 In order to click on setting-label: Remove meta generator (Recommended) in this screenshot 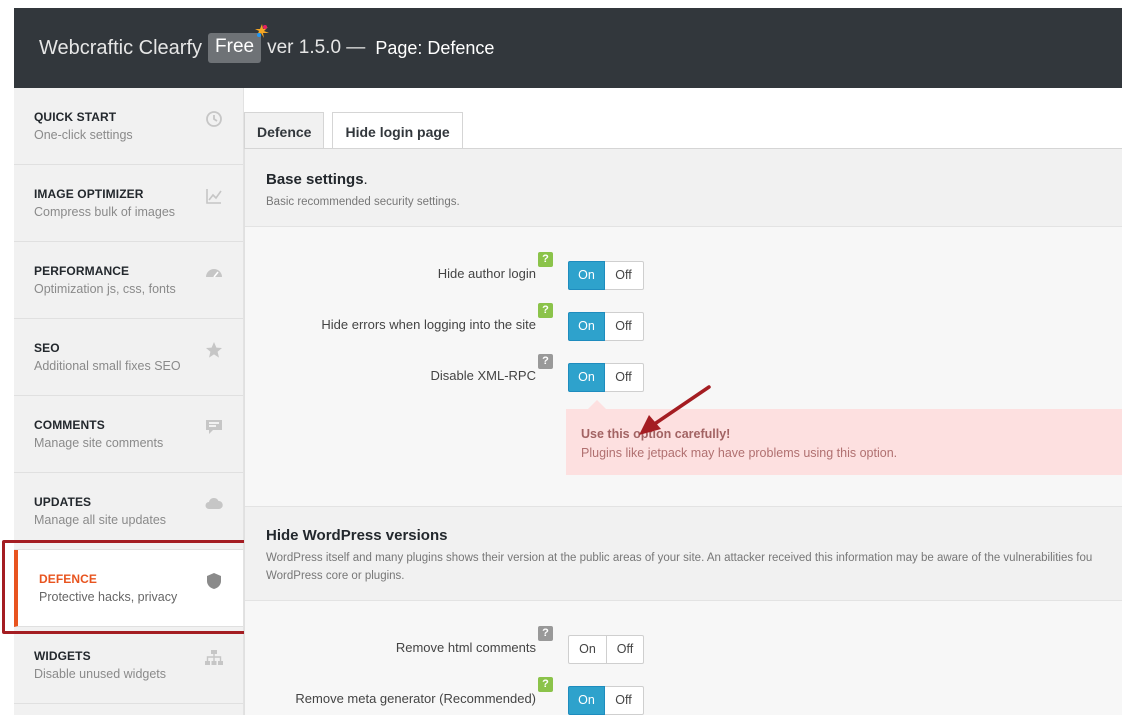, I will do `click(415, 698)`.